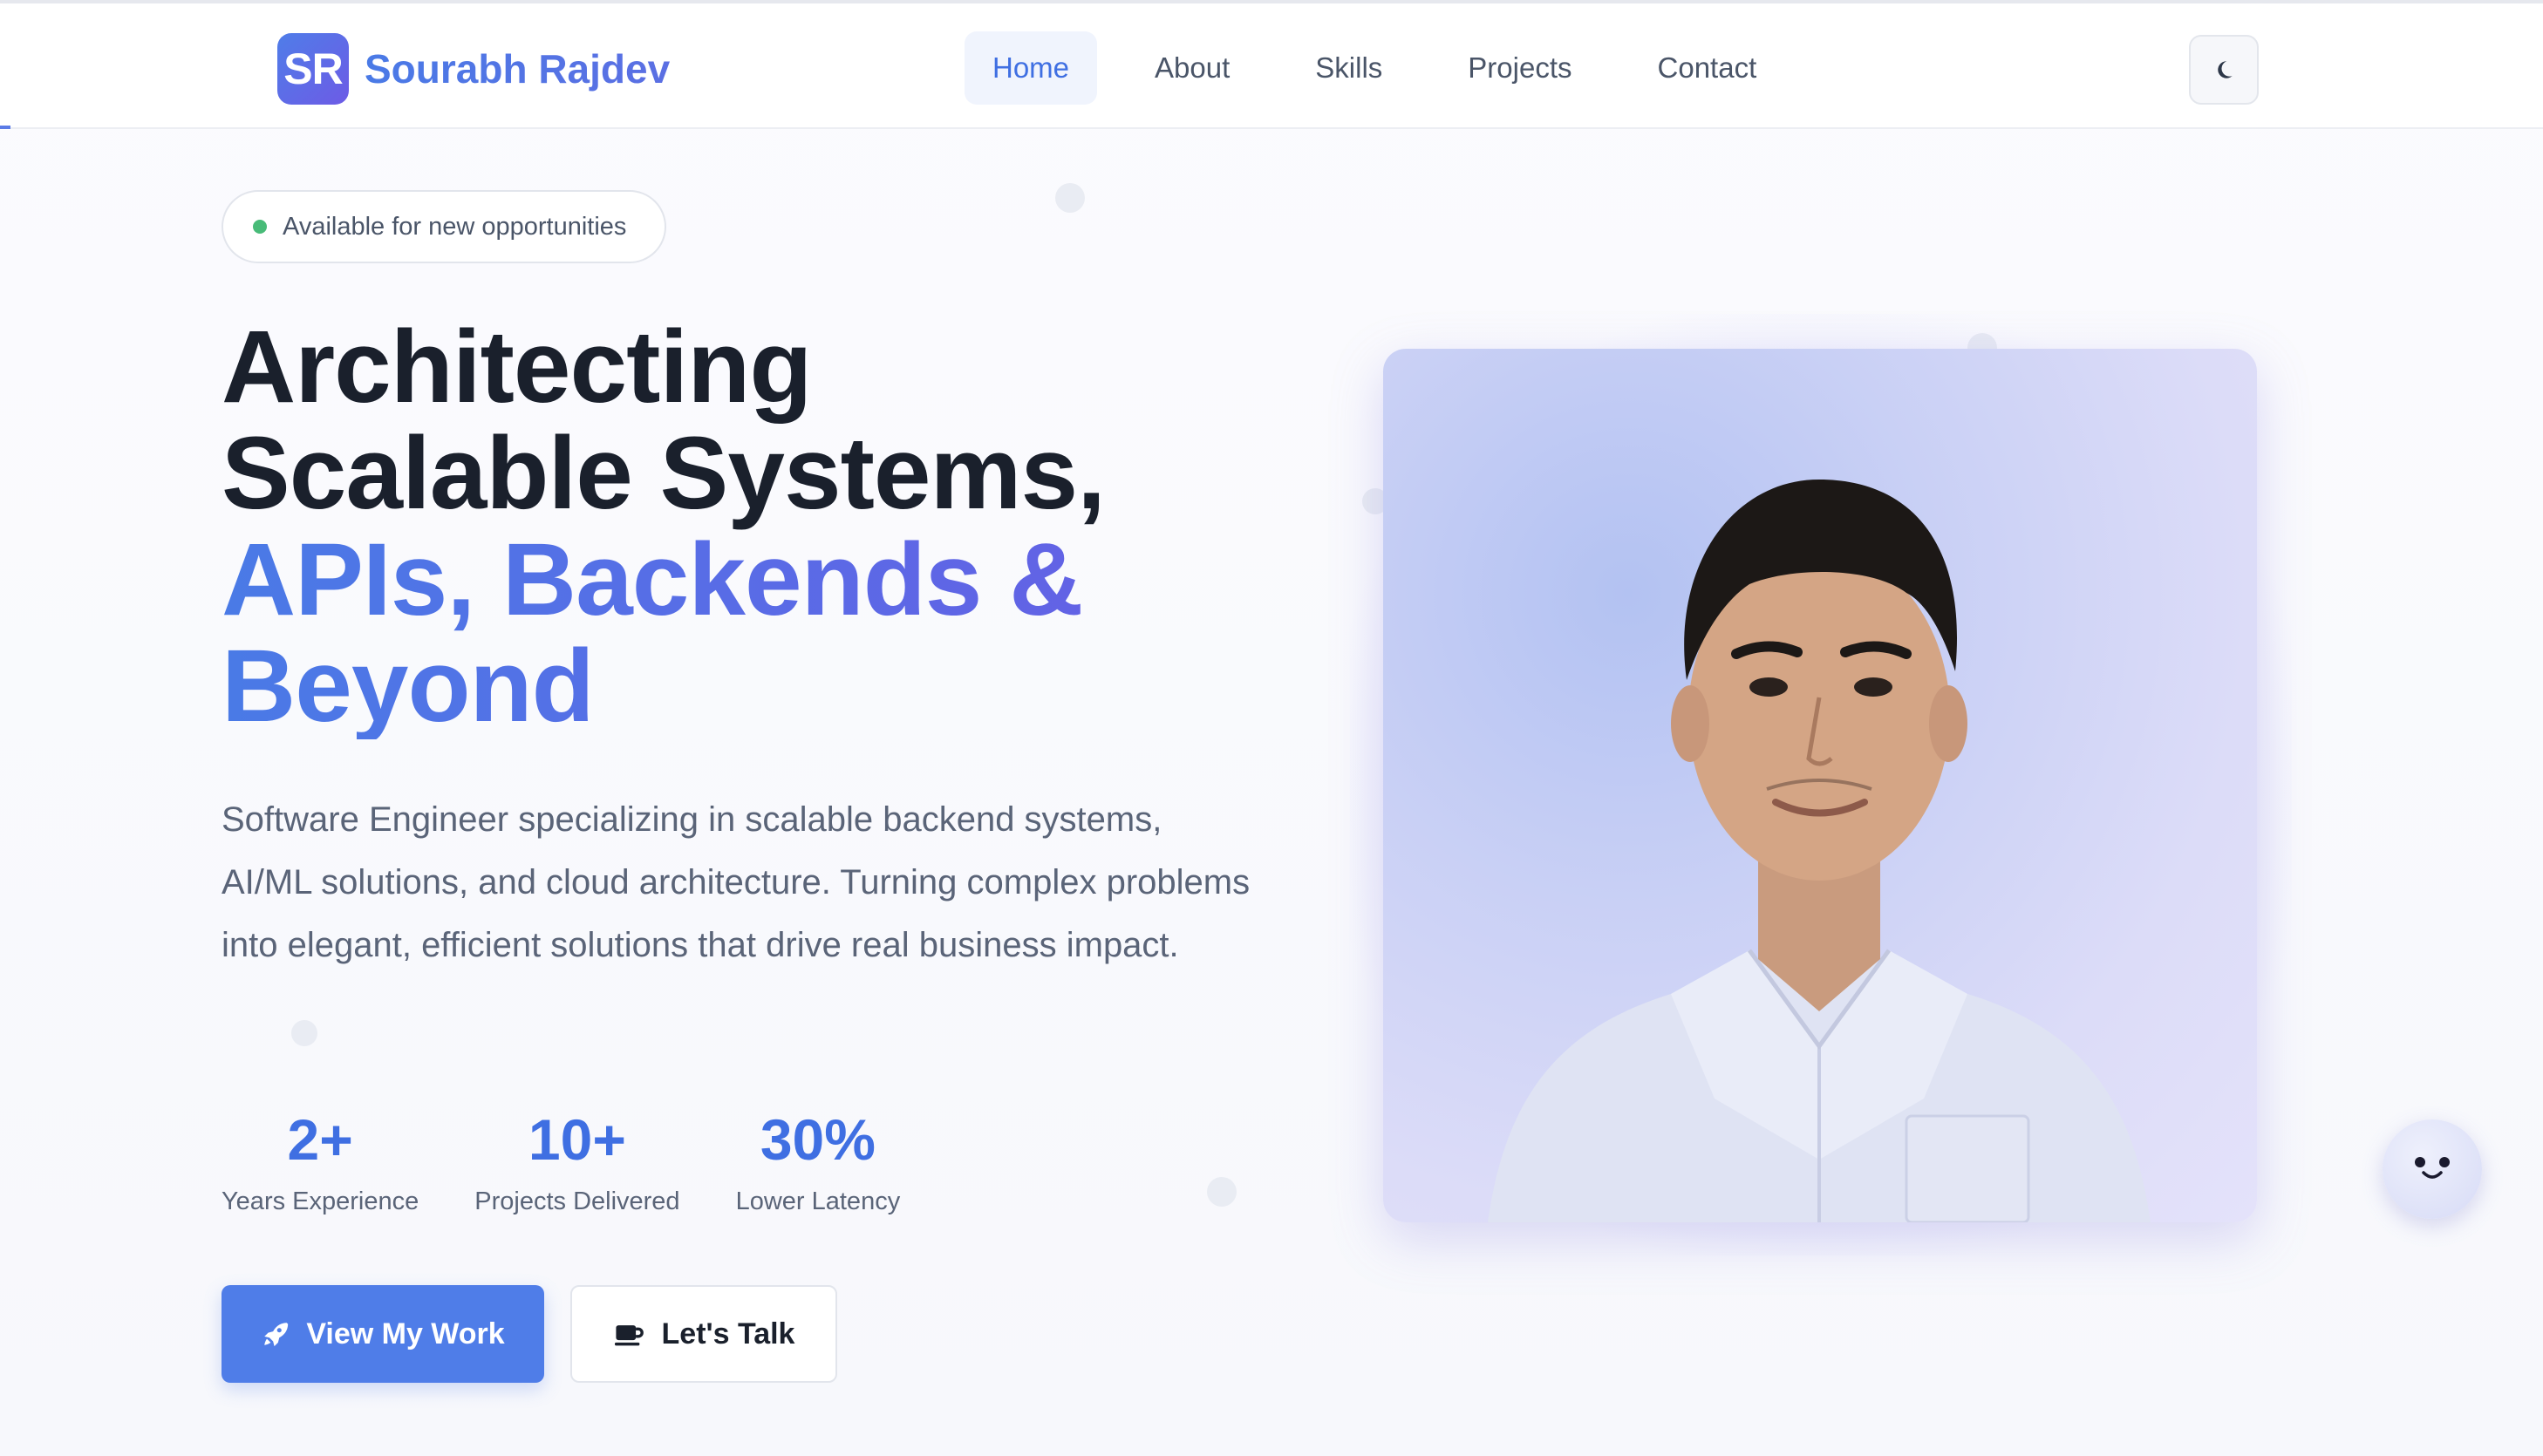  I want to click on view-my-work-button: View My Work, so click(383, 1334).